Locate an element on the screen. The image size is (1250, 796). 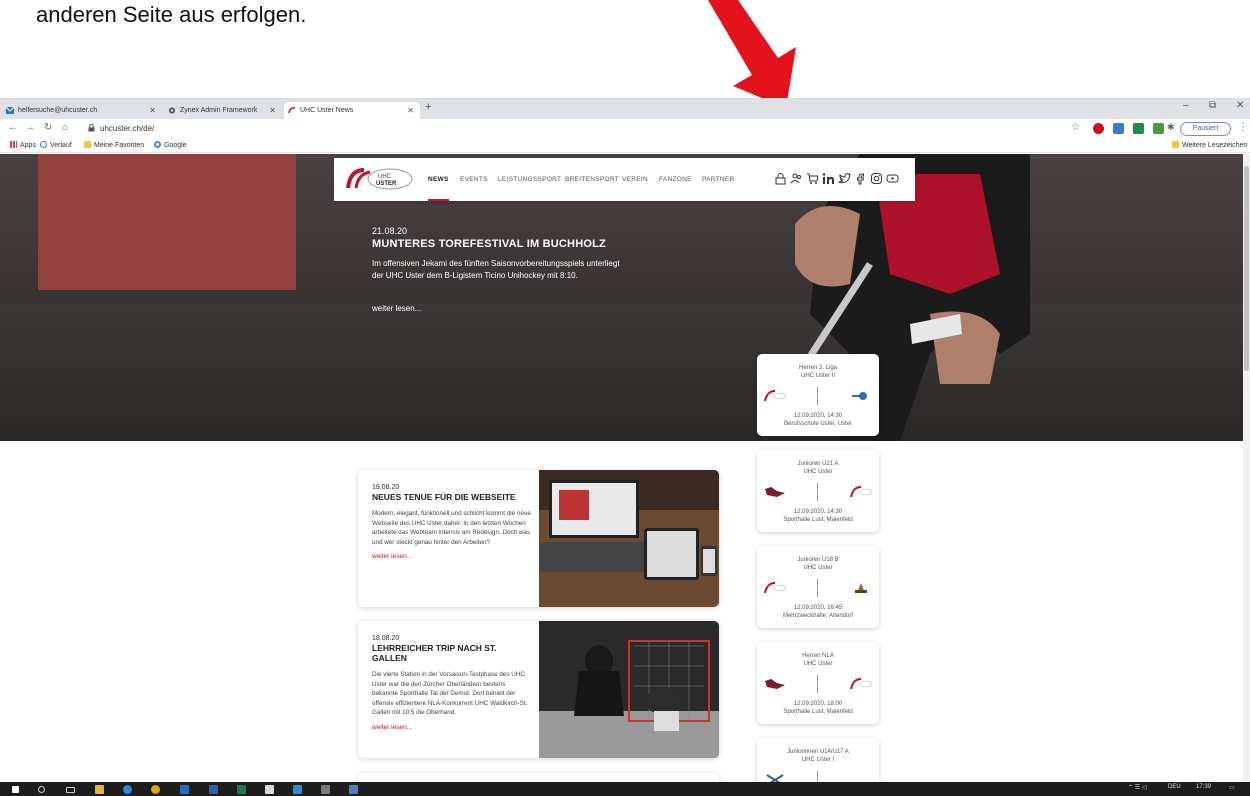
nav-leistungssport: LEISTUNGSSPORT is located at coordinates (529, 179).